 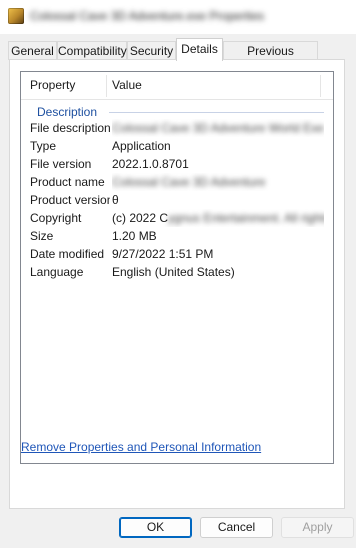 What do you see at coordinates (177, 236) in the screenshot?
I see `list-item: Size 1.20 MB` at bounding box center [177, 236].